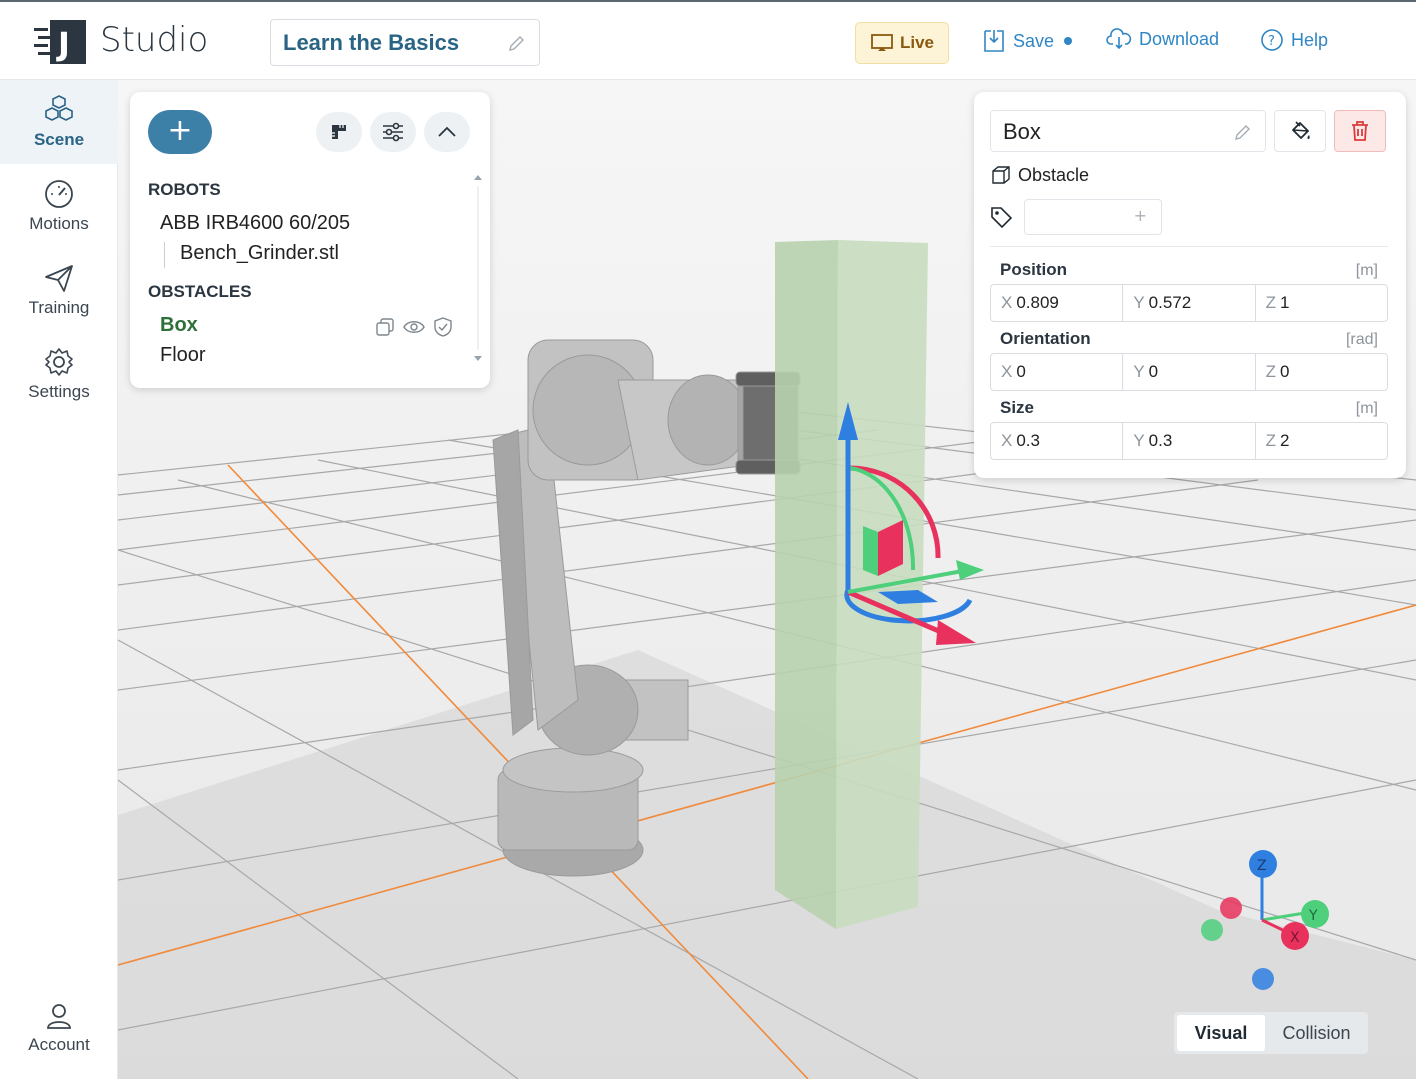  I want to click on sidebar-item-account: Account, so click(59, 1028).